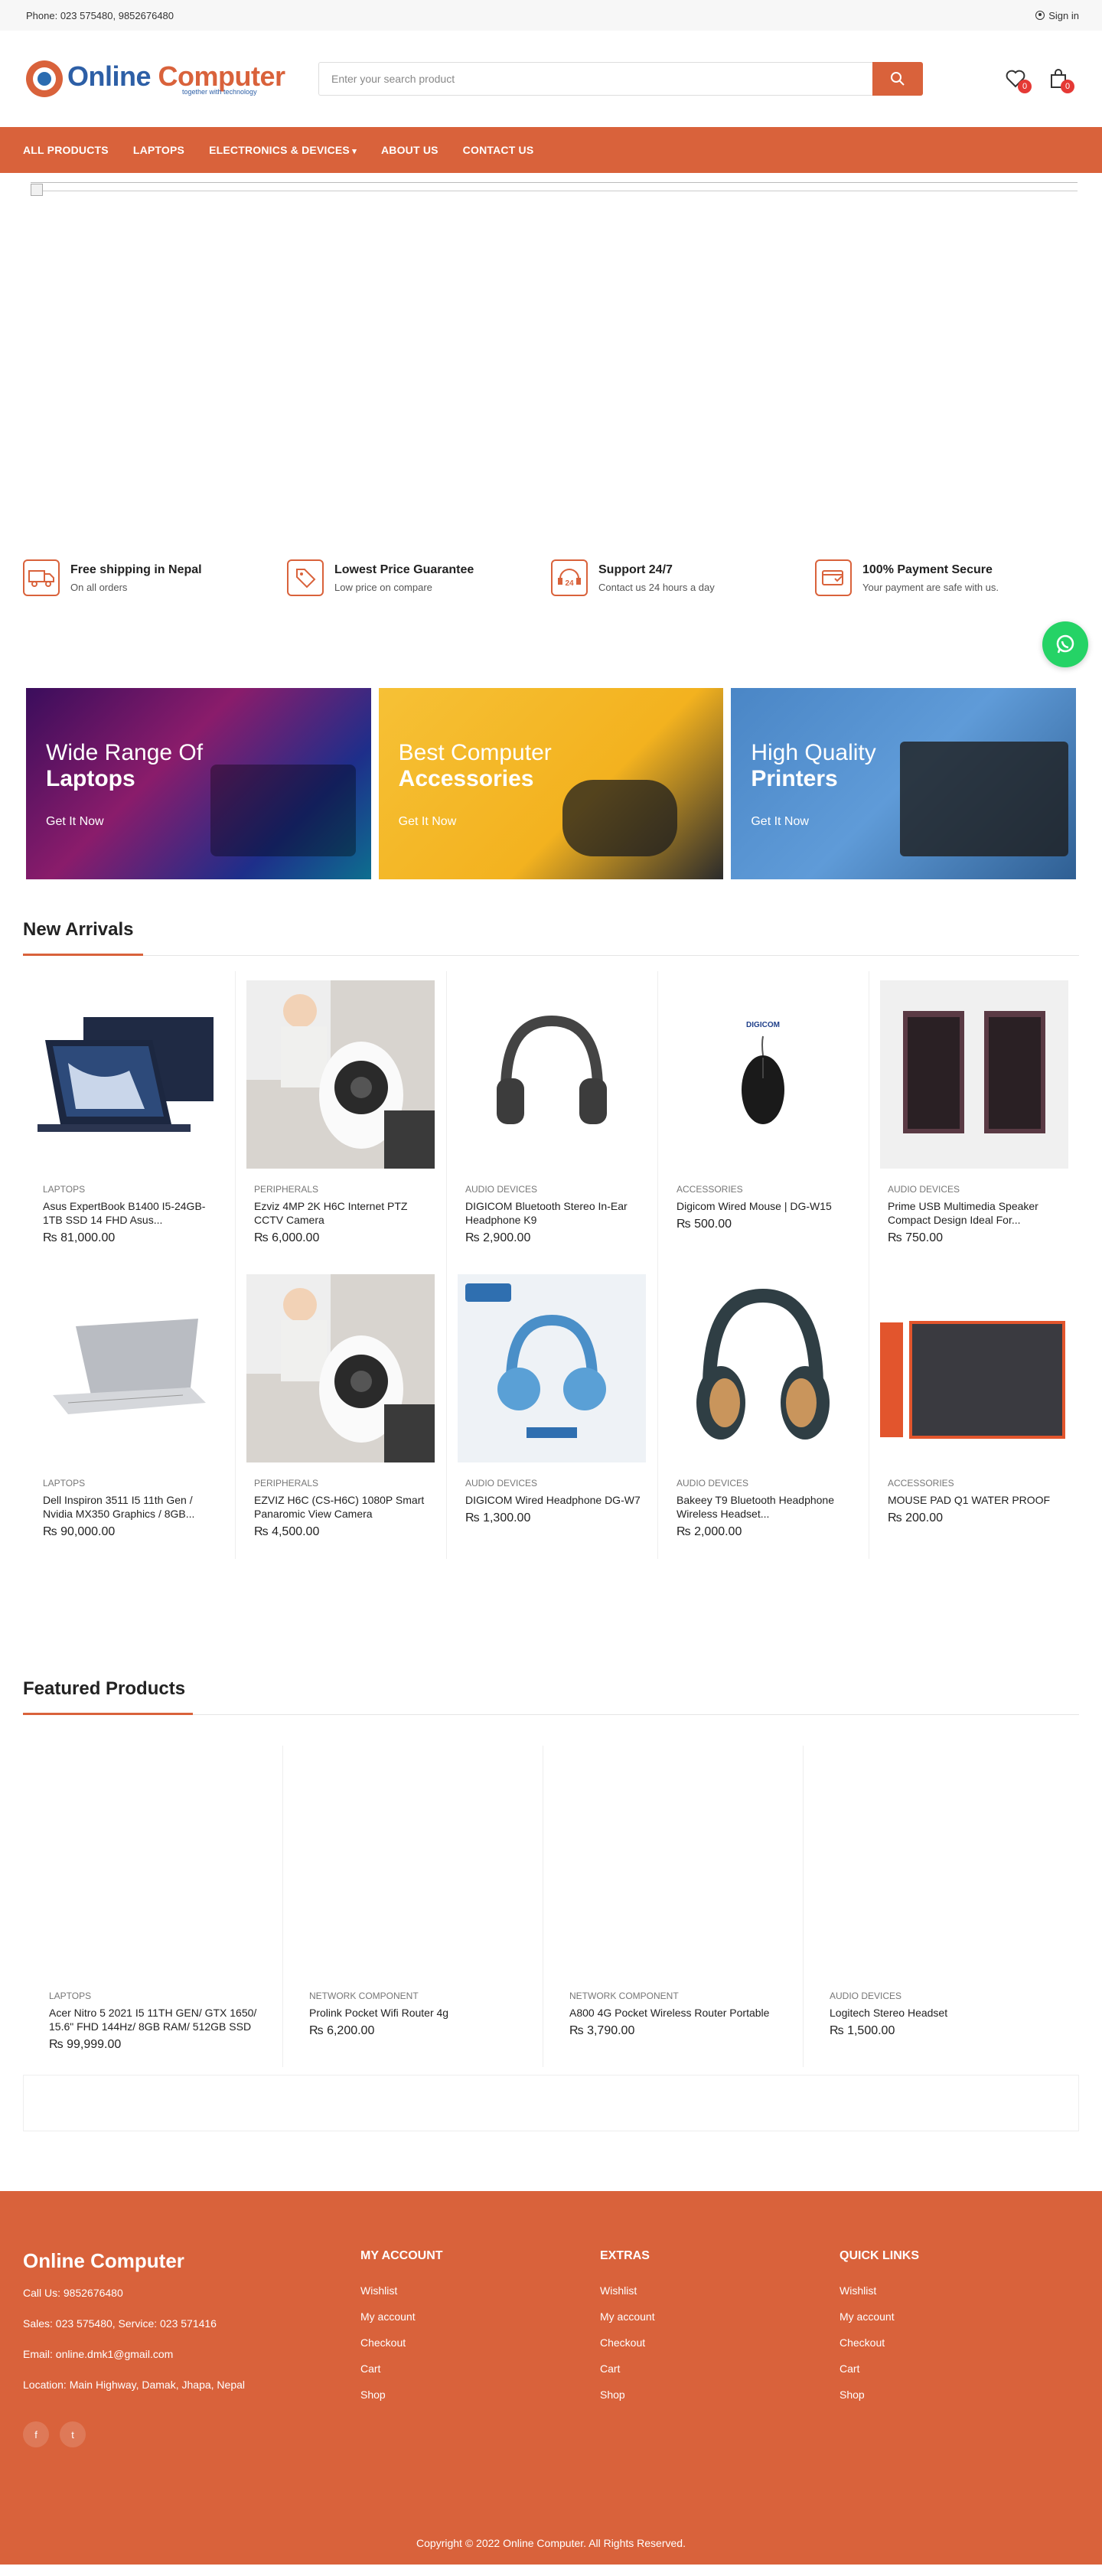 The width and height of the screenshot is (1102, 2576). I want to click on product-image: DIGICOM, so click(763, 1074).